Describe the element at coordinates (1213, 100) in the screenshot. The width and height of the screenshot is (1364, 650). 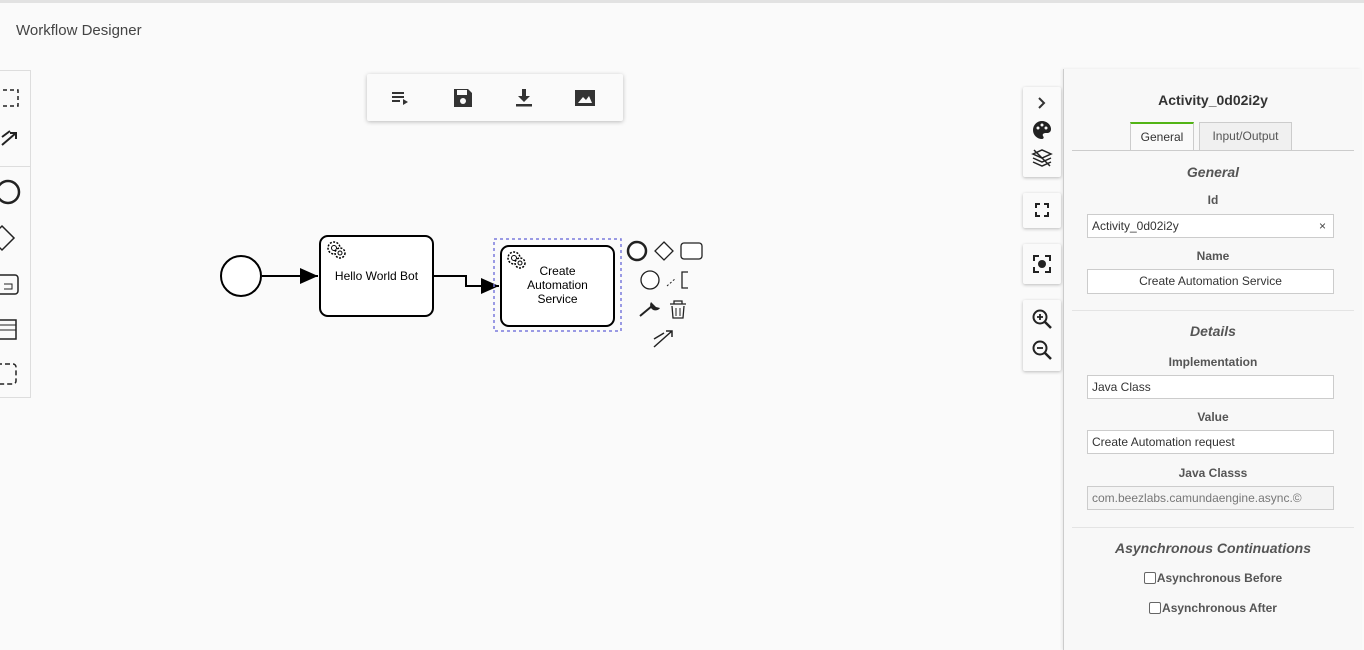
I see `panel-title: Activity_0d02i2y` at that location.